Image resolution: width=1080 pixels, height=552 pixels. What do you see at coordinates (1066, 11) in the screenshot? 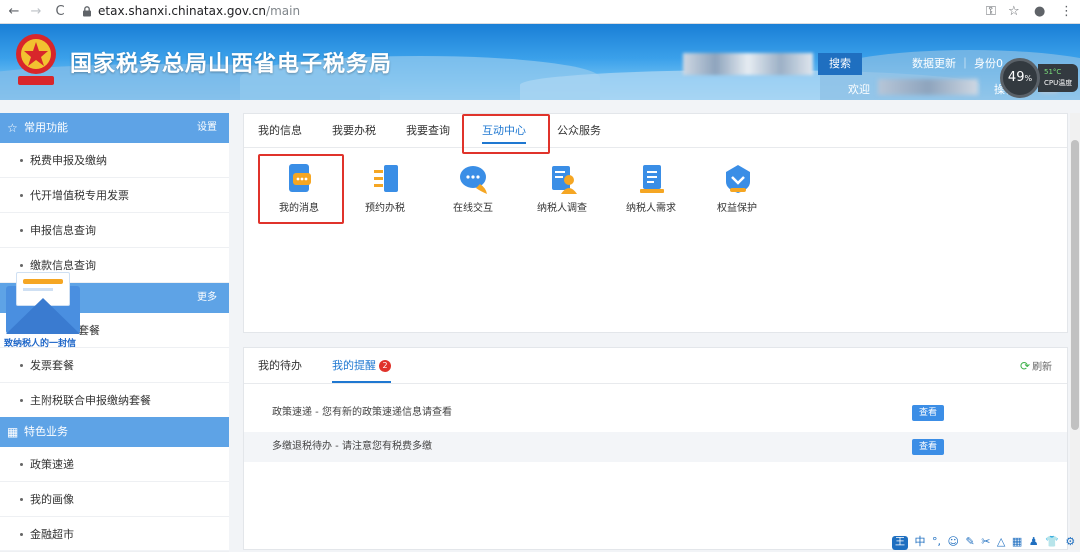
I see `menu-icon: ⋮` at bounding box center [1066, 11].